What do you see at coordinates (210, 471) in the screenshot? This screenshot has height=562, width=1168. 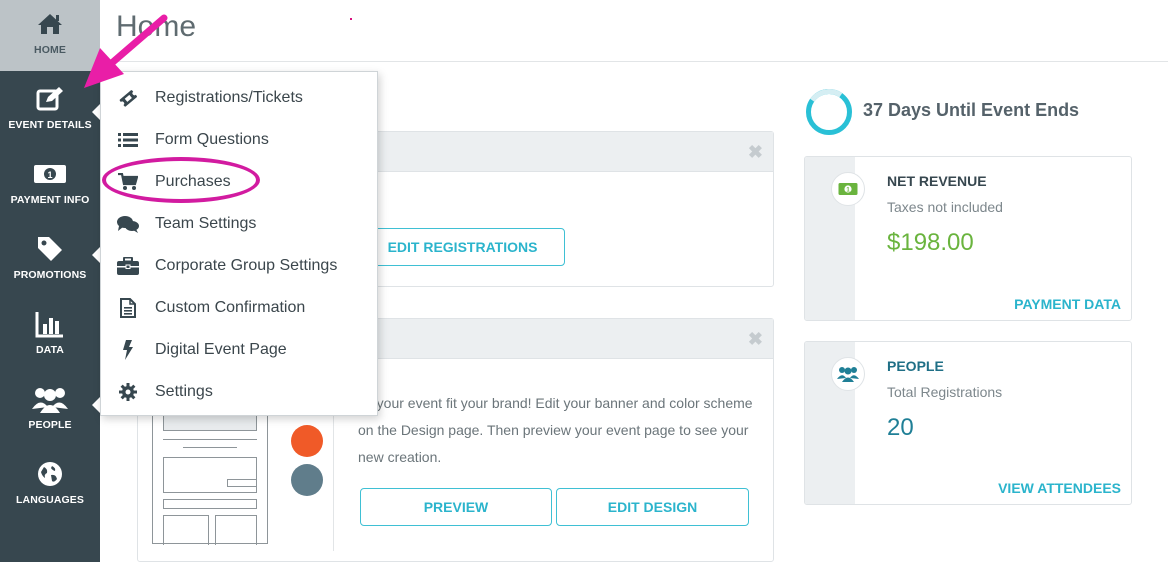 I see `design-wireframe-illustration` at bounding box center [210, 471].